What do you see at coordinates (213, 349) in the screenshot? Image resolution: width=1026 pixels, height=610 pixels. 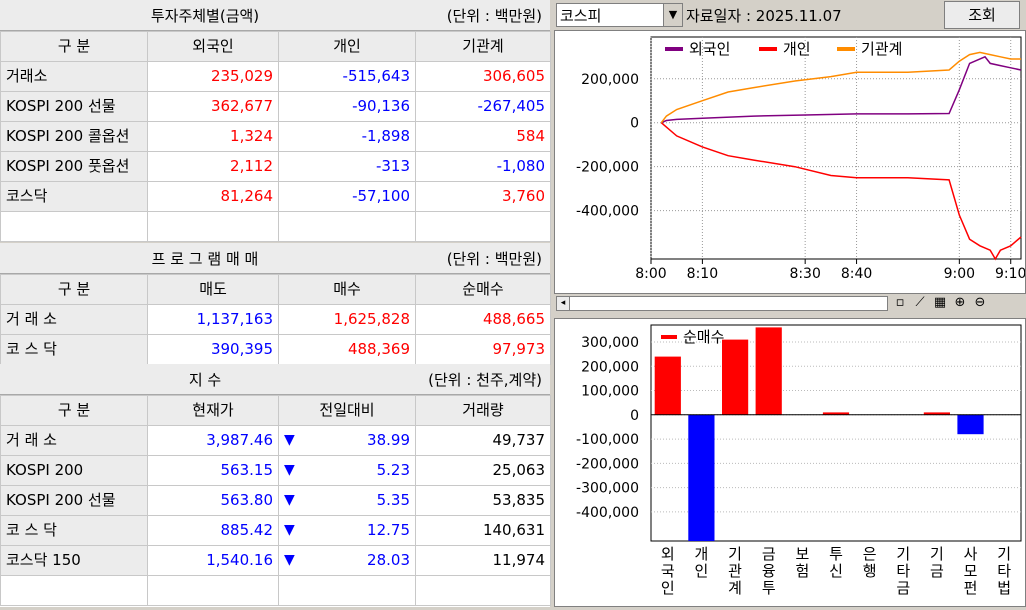 I see `cell-sell: 390,395` at bounding box center [213, 349].